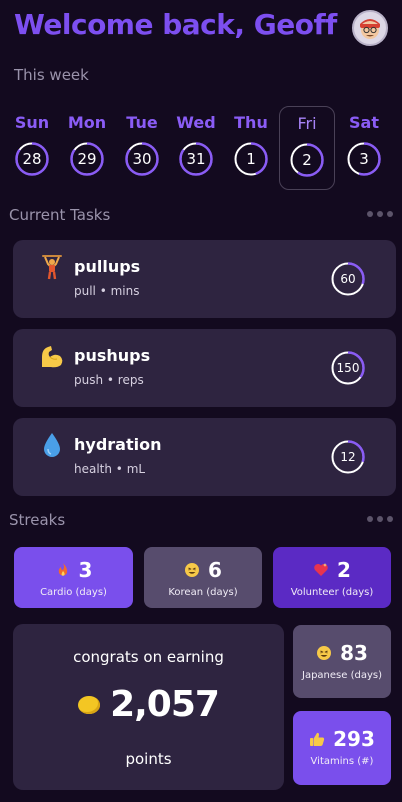  What do you see at coordinates (51, 75) in the screenshot?
I see `week-label: This week` at bounding box center [51, 75].